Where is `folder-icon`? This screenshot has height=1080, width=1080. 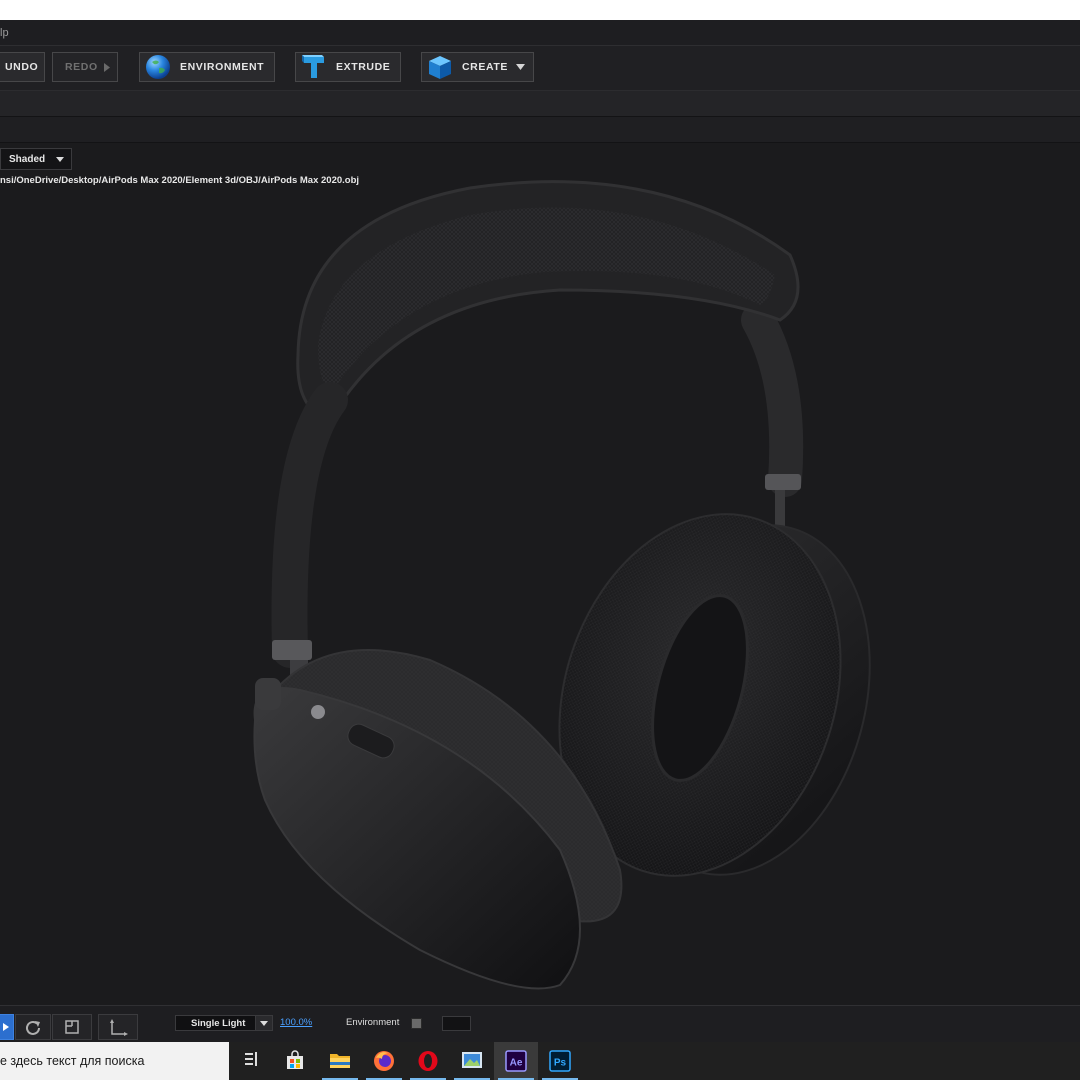
folder-icon is located at coordinates (340, 1061).